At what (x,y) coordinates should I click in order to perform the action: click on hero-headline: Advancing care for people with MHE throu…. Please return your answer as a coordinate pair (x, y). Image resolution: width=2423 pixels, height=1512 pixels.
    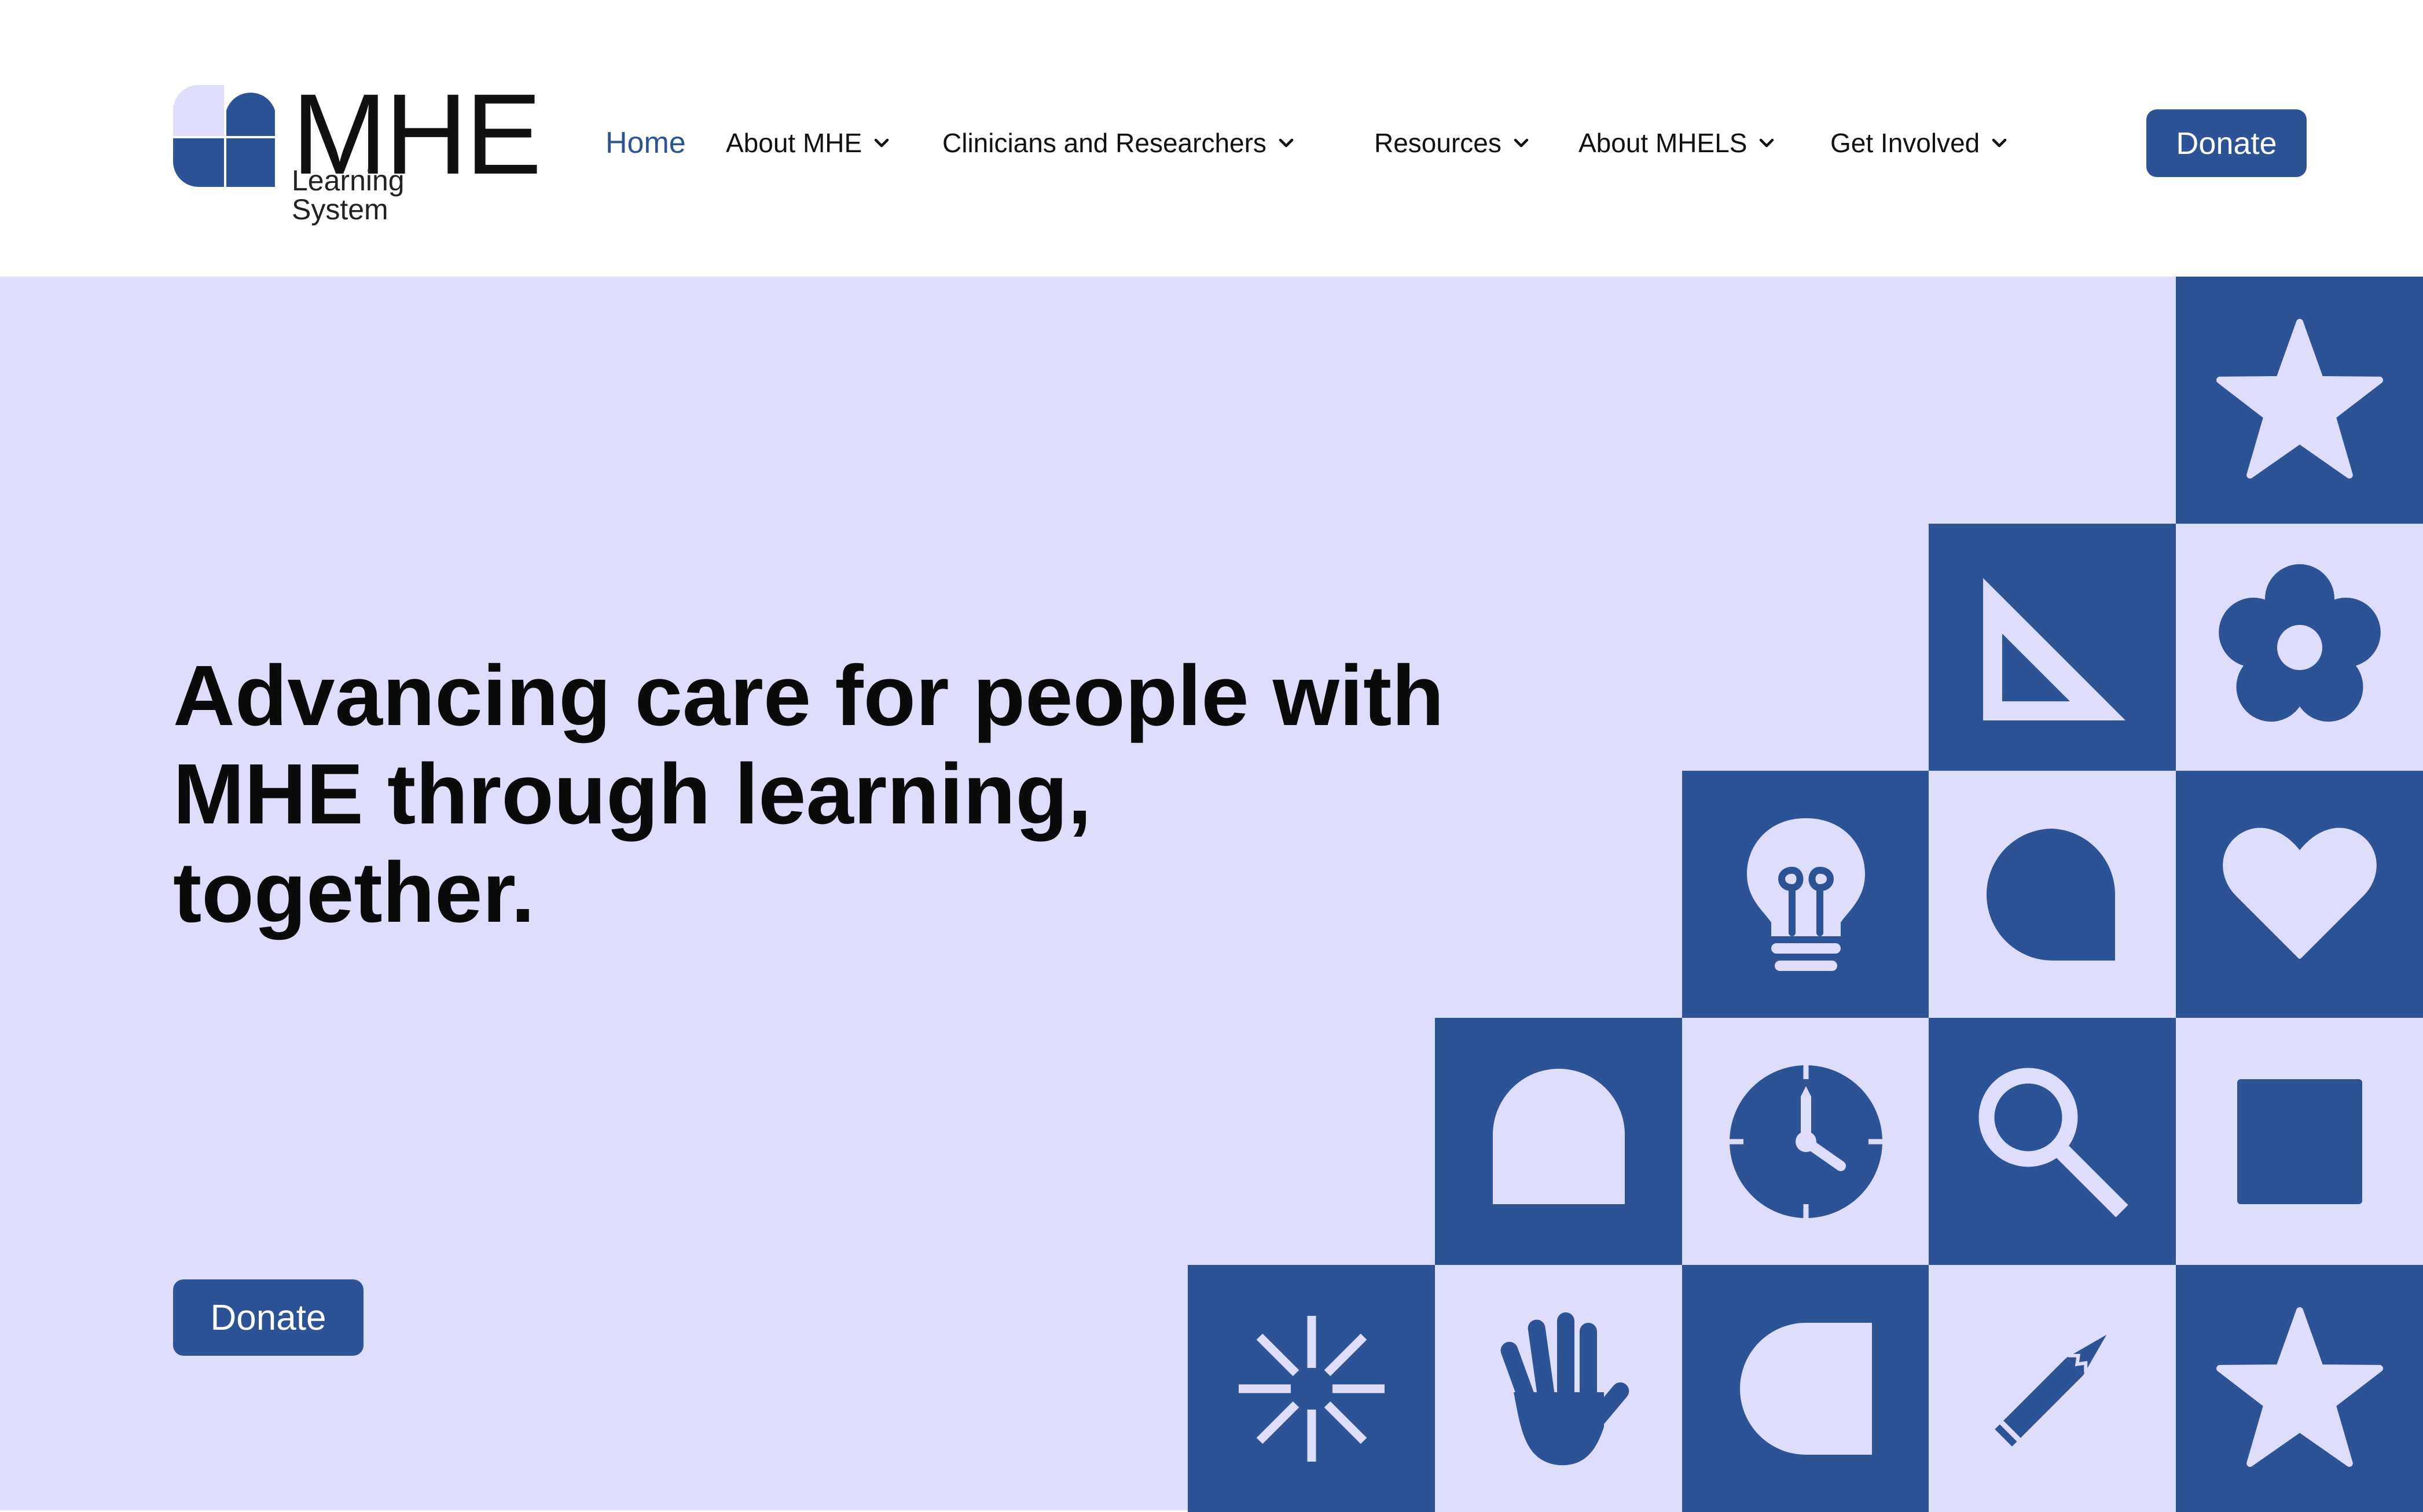
    Looking at the image, I should click on (810, 794).